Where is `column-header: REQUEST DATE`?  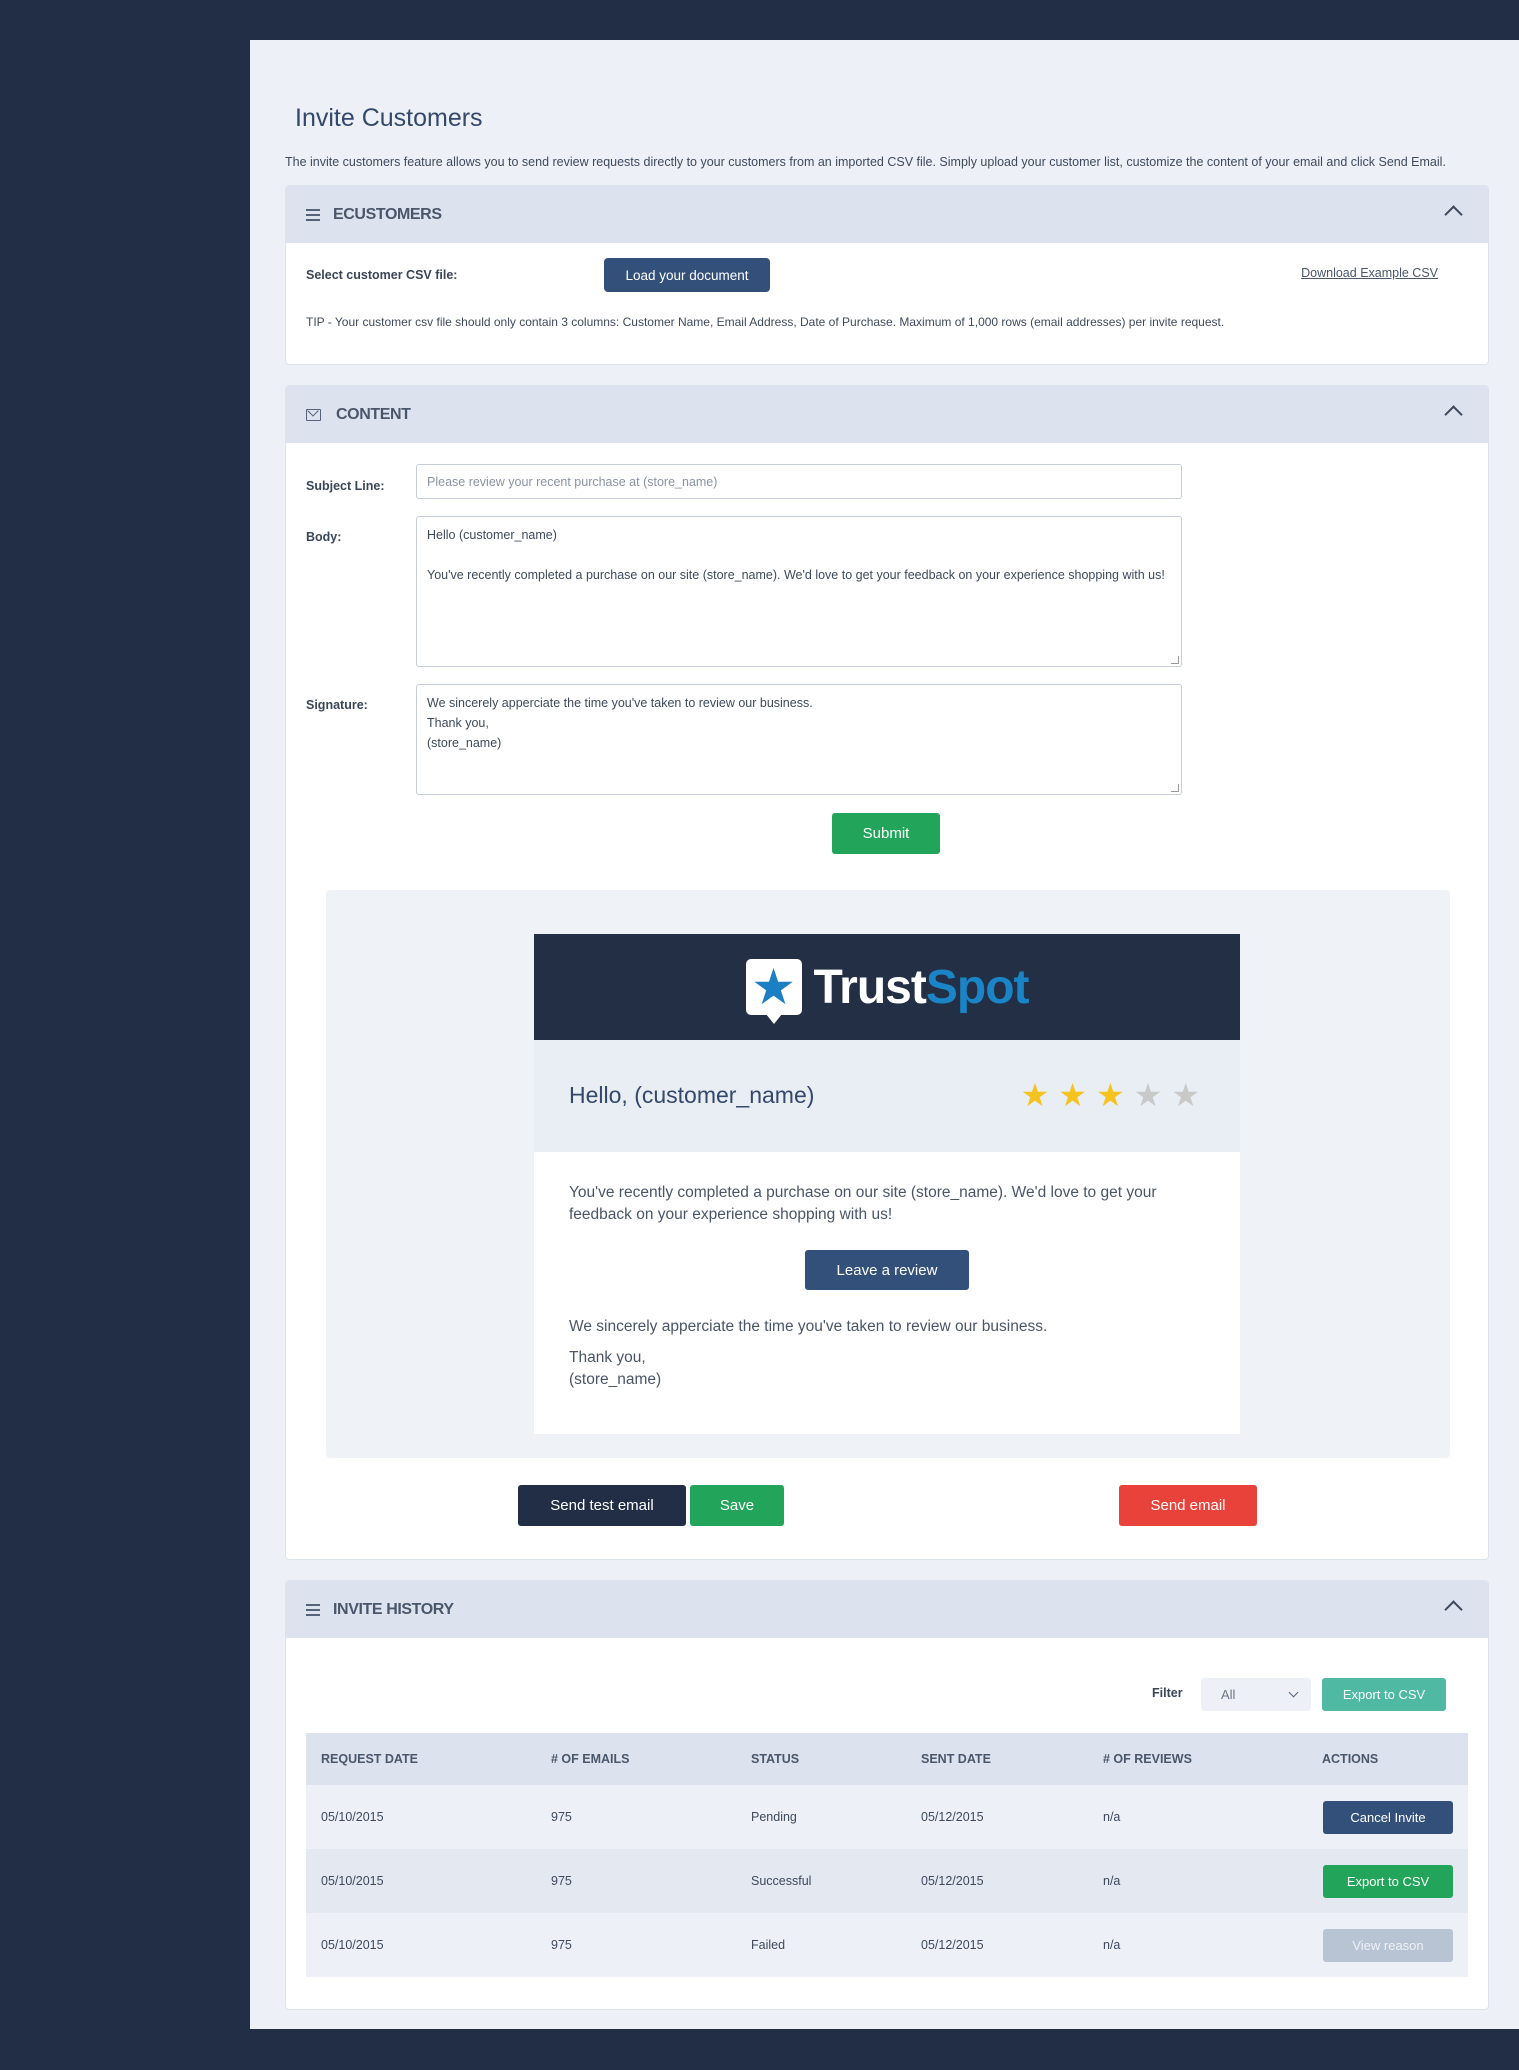
column-header: REQUEST DATE is located at coordinates (369, 1759).